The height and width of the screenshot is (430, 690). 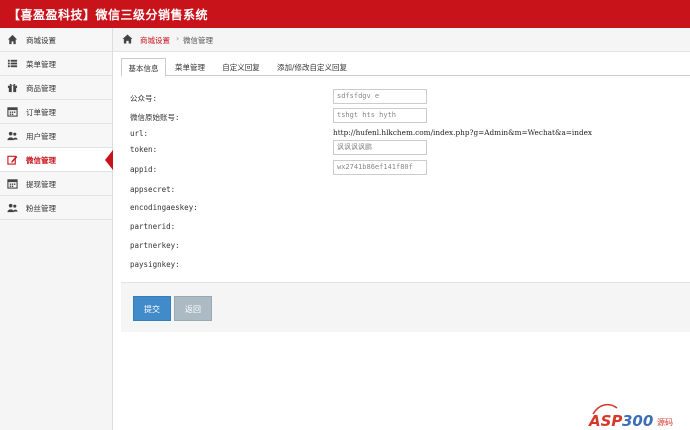 What do you see at coordinates (144, 149) in the screenshot?
I see `token-label: token:` at bounding box center [144, 149].